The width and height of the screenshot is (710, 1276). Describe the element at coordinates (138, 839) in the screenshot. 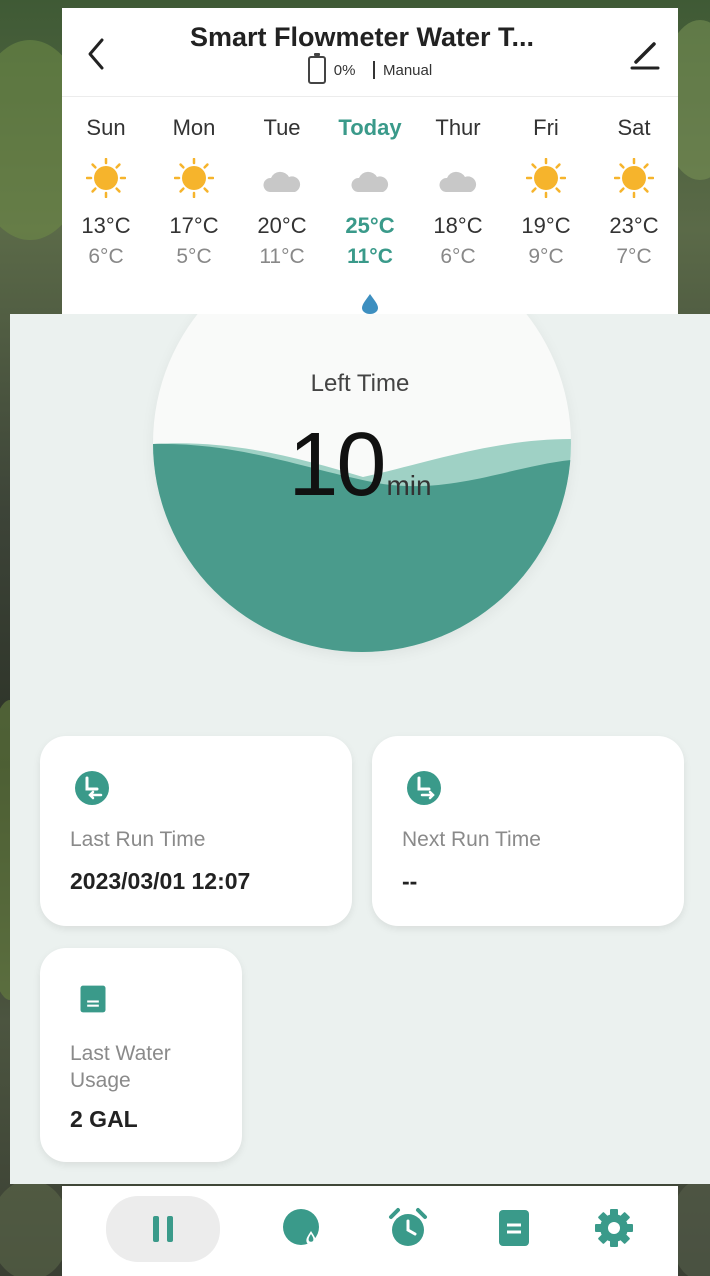

I see `last-run-label: Last Run Time` at that location.